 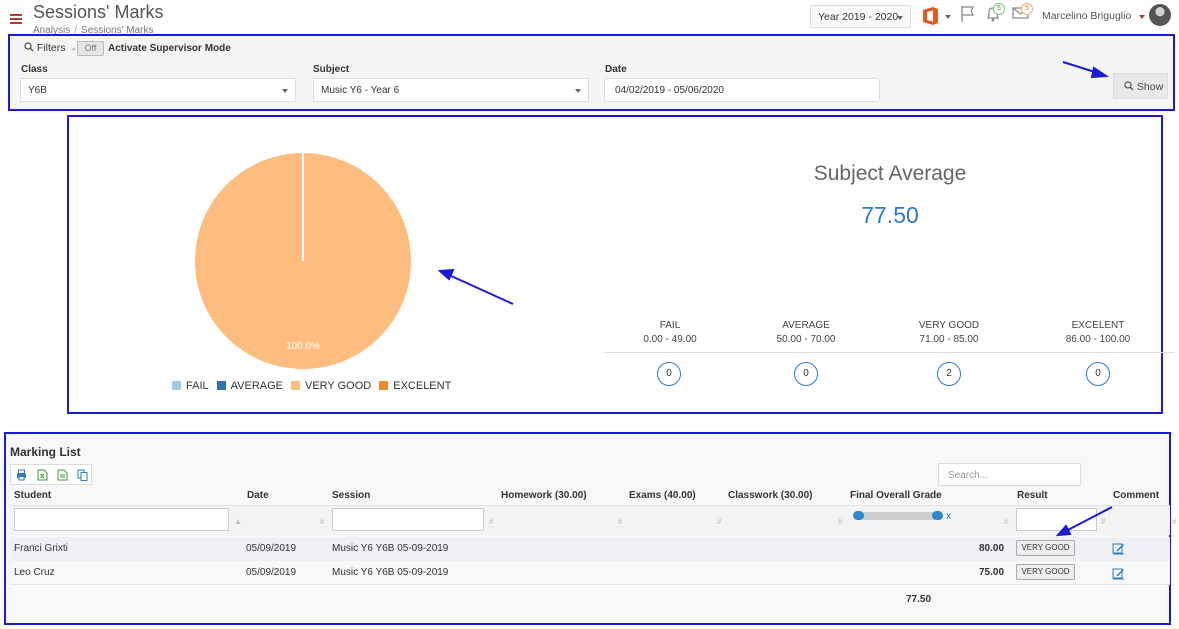 I want to click on session-filter-input, so click(x=408, y=519).